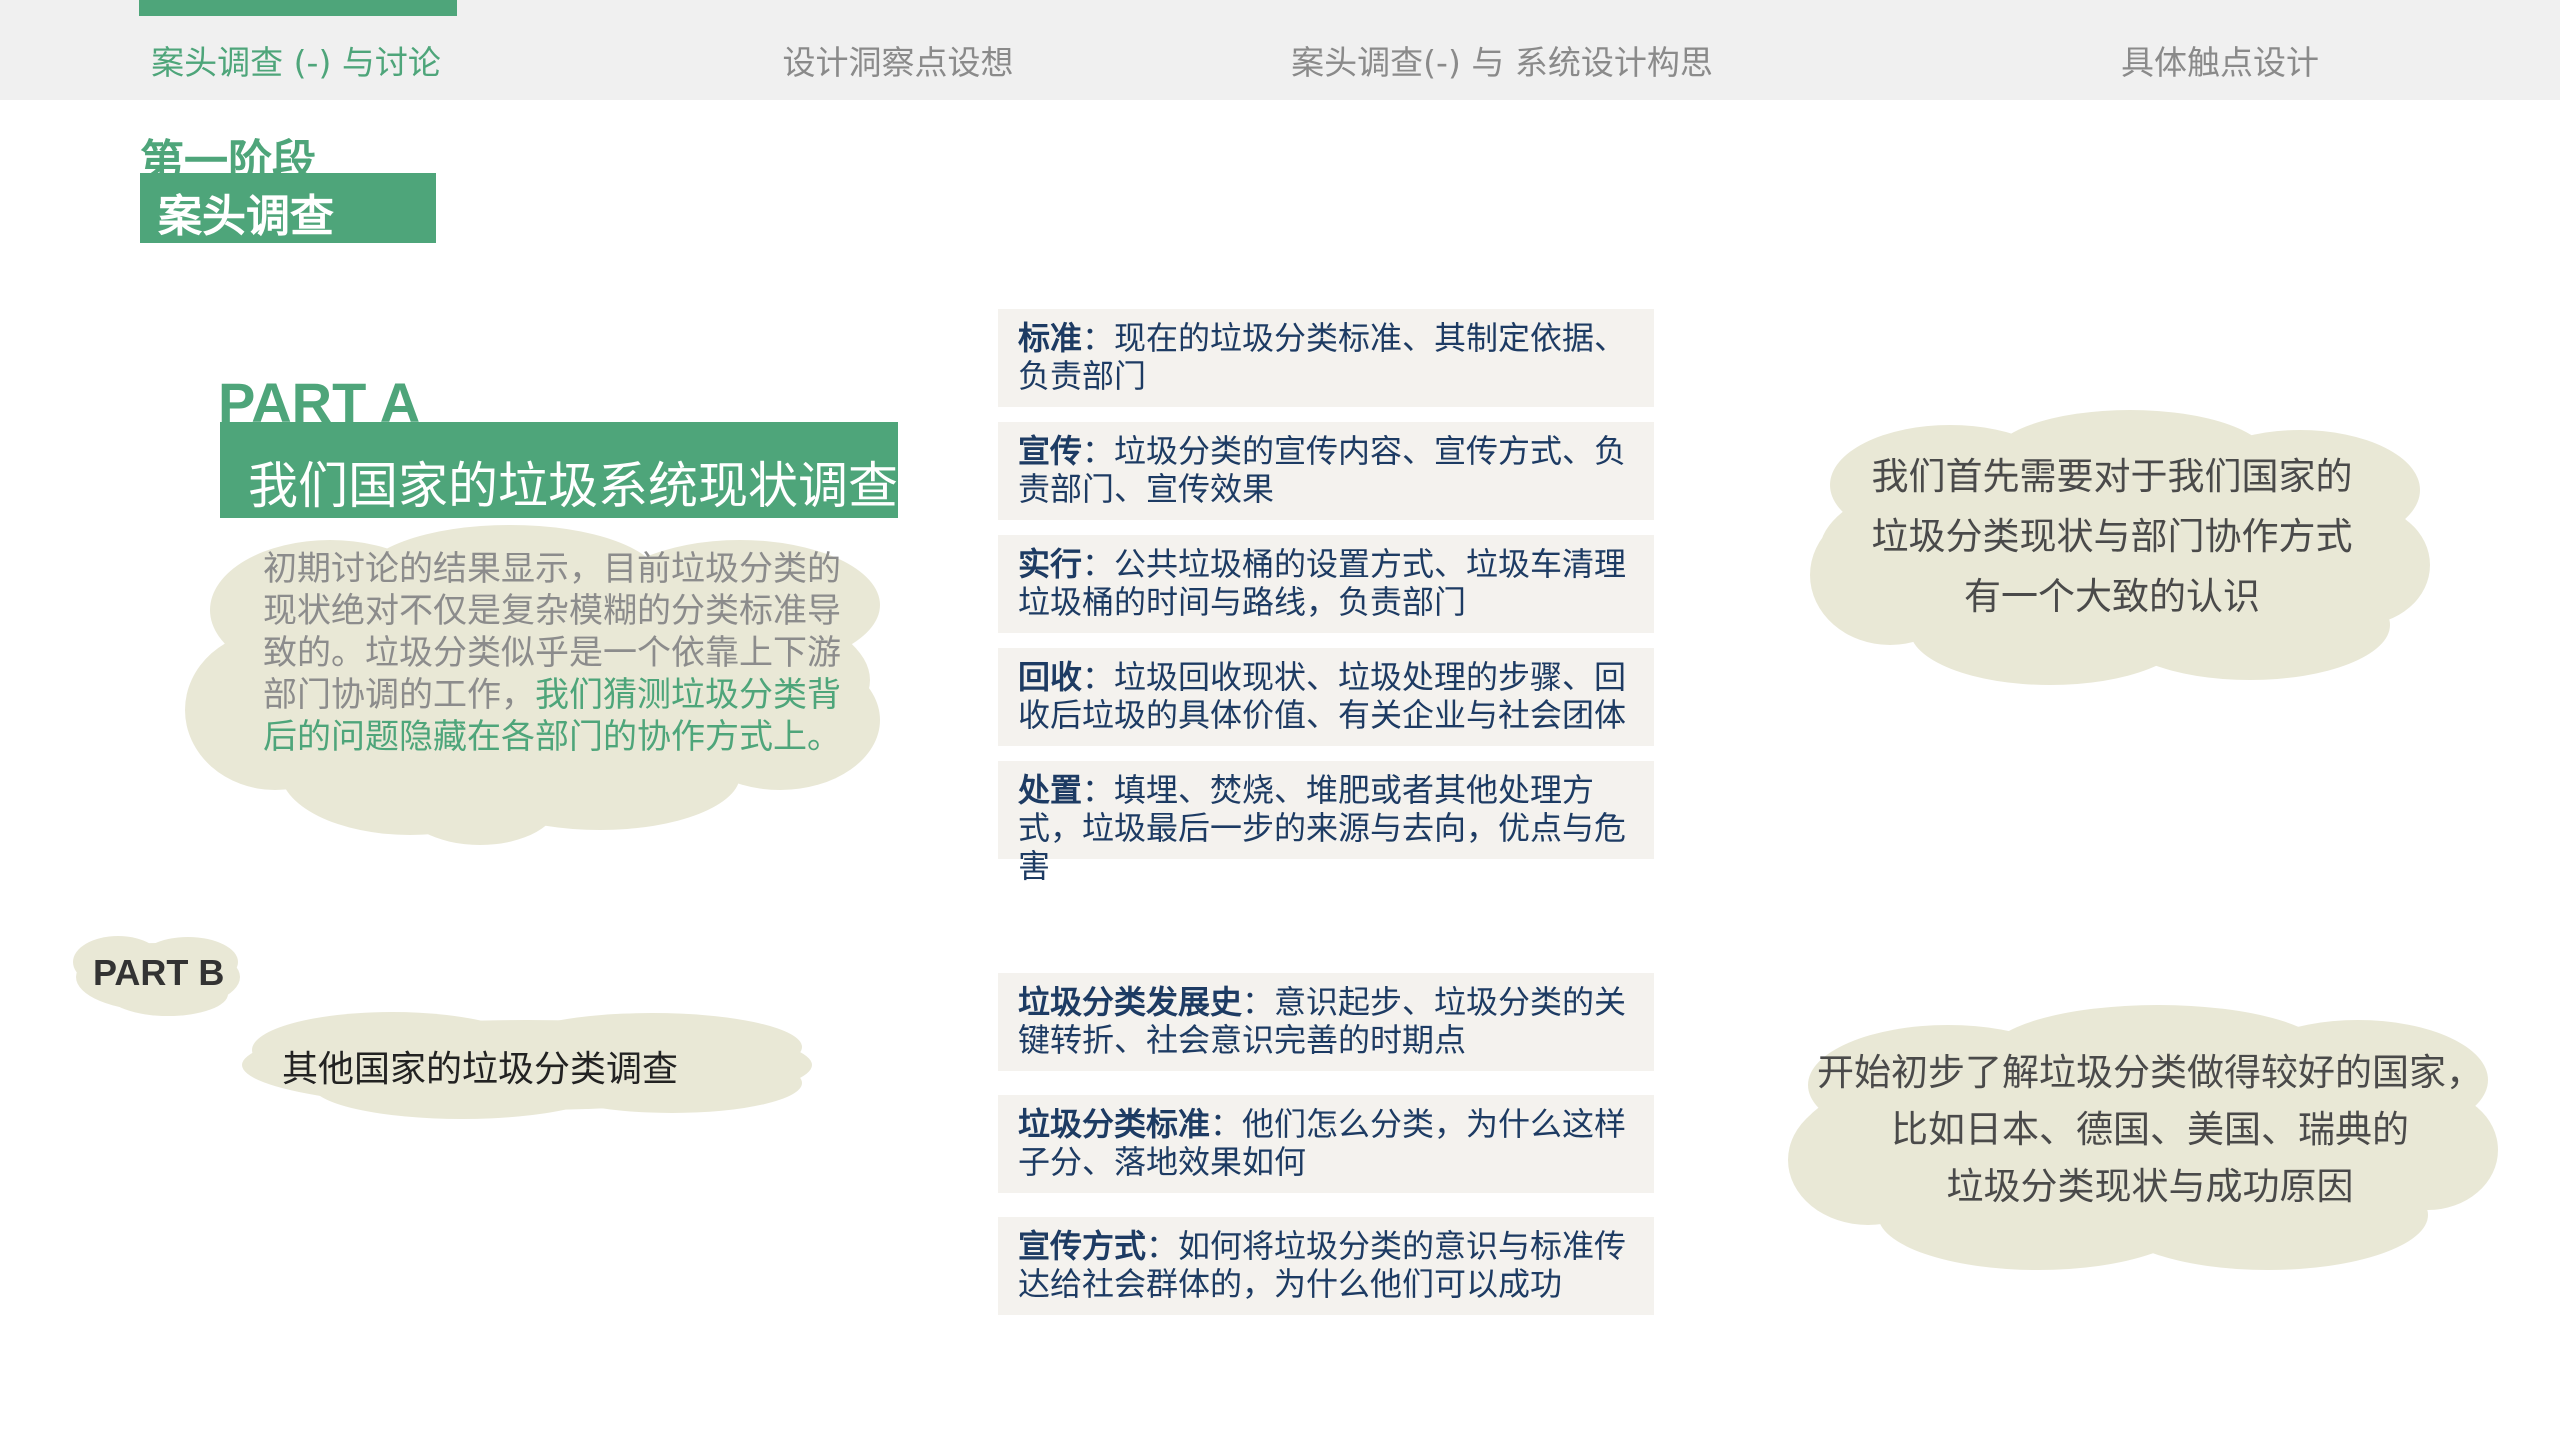  I want to click on part-b-card: 宣传方式：如何将垃圾分类的意识与标准传达给社会群体的，为什么他们可以成功, so click(1326, 1266).